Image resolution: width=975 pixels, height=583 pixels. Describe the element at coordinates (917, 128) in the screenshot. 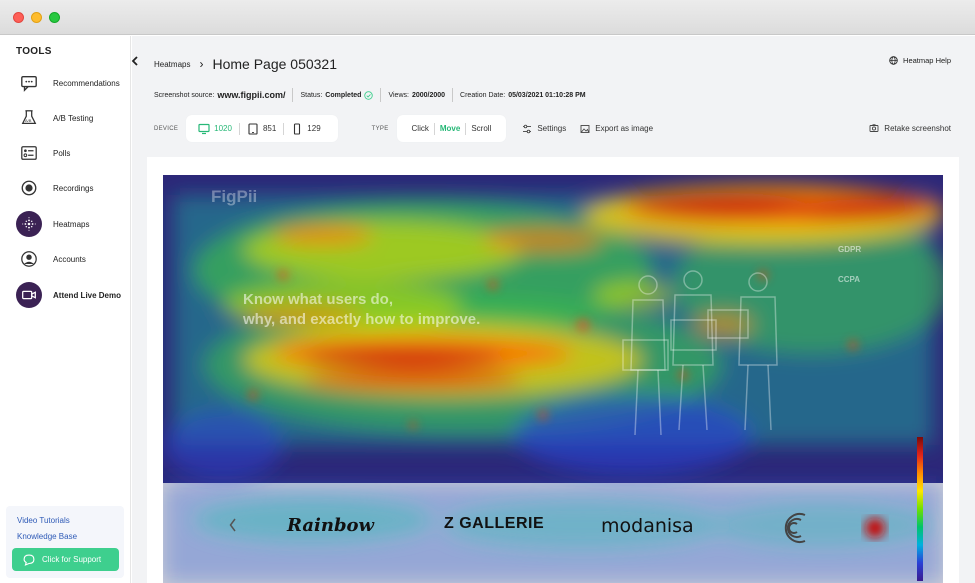

I see `retake-label: Retake screenshot` at that location.